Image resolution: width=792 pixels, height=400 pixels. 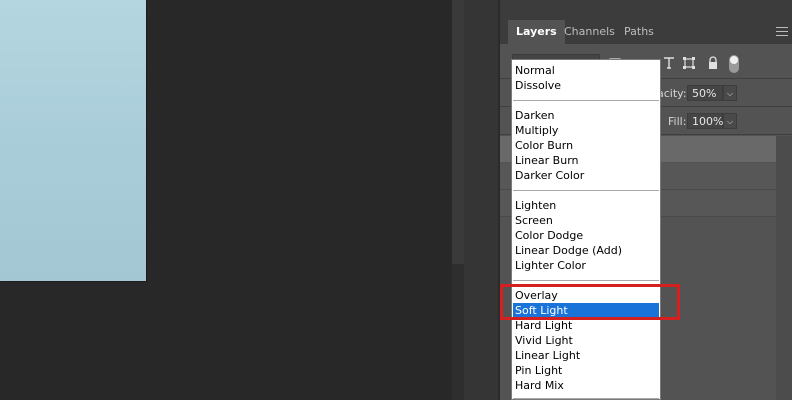 What do you see at coordinates (646, 10) in the screenshot?
I see `panel-topbar` at bounding box center [646, 10].